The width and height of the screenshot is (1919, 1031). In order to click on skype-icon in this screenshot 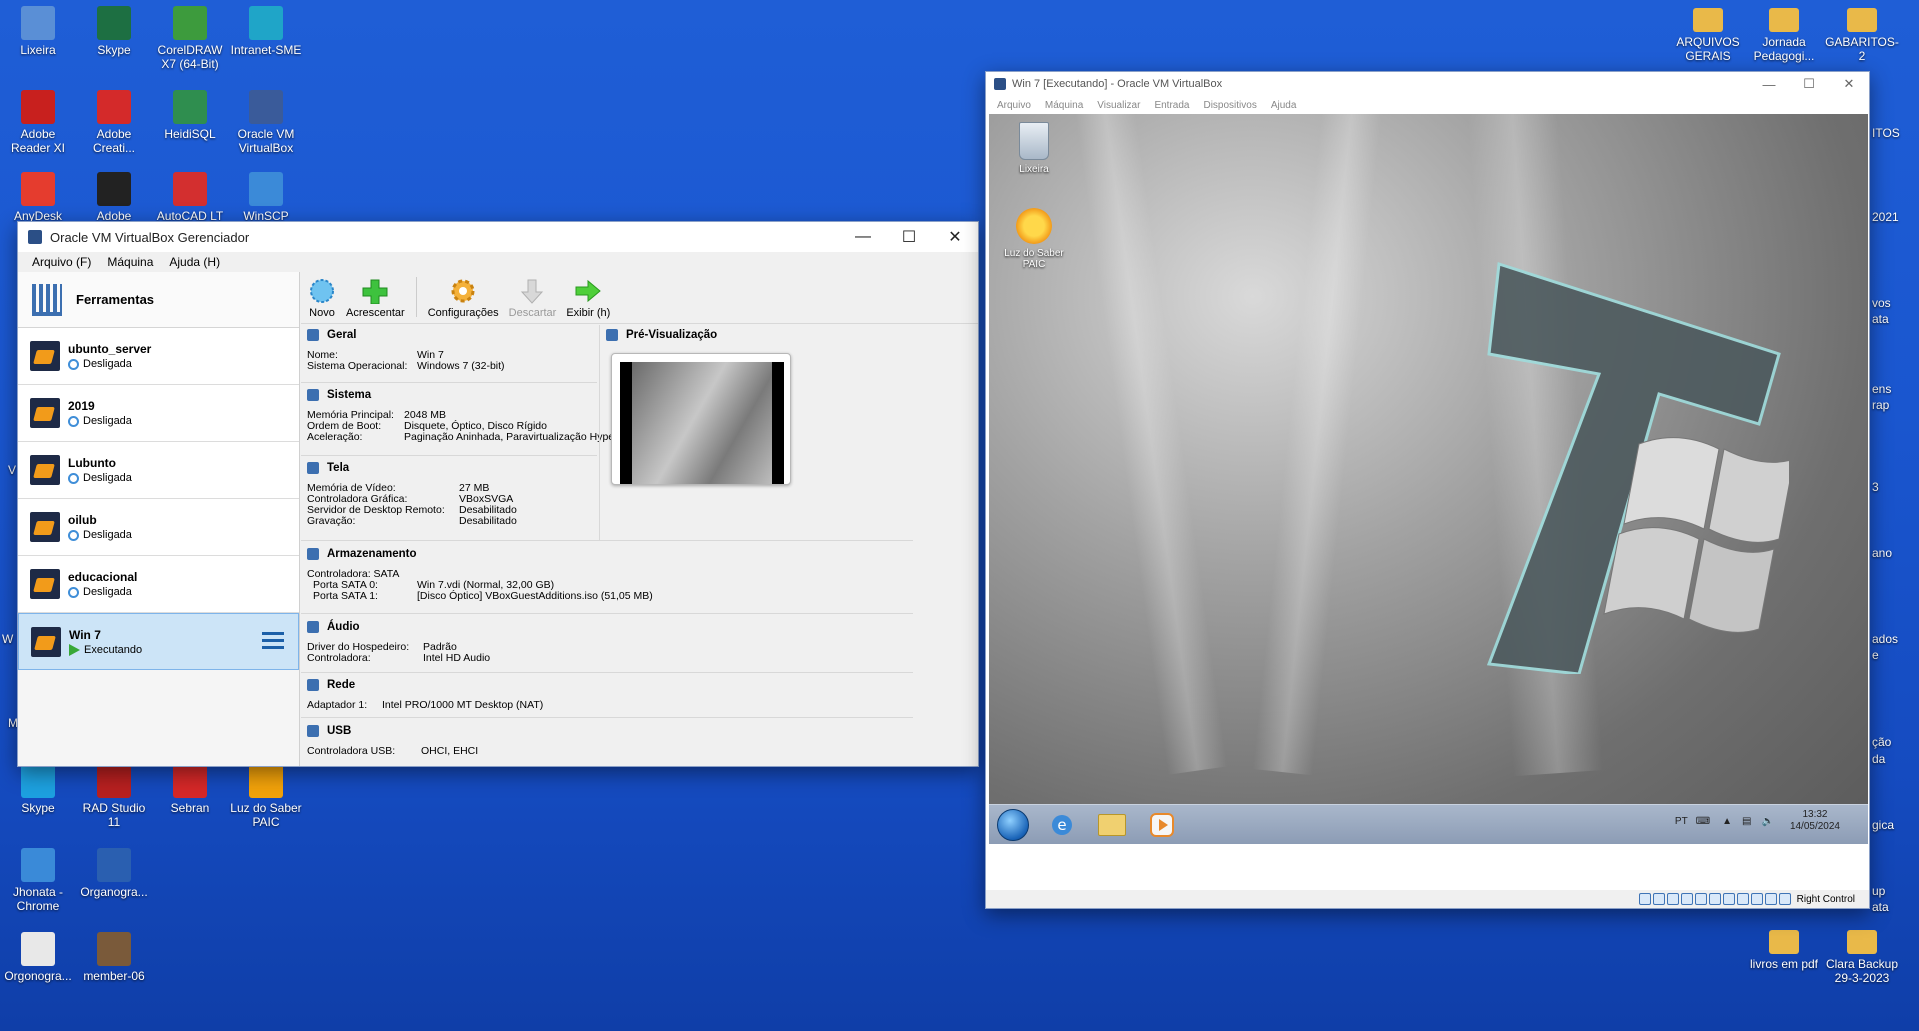, I will do `click(38, 781)`.